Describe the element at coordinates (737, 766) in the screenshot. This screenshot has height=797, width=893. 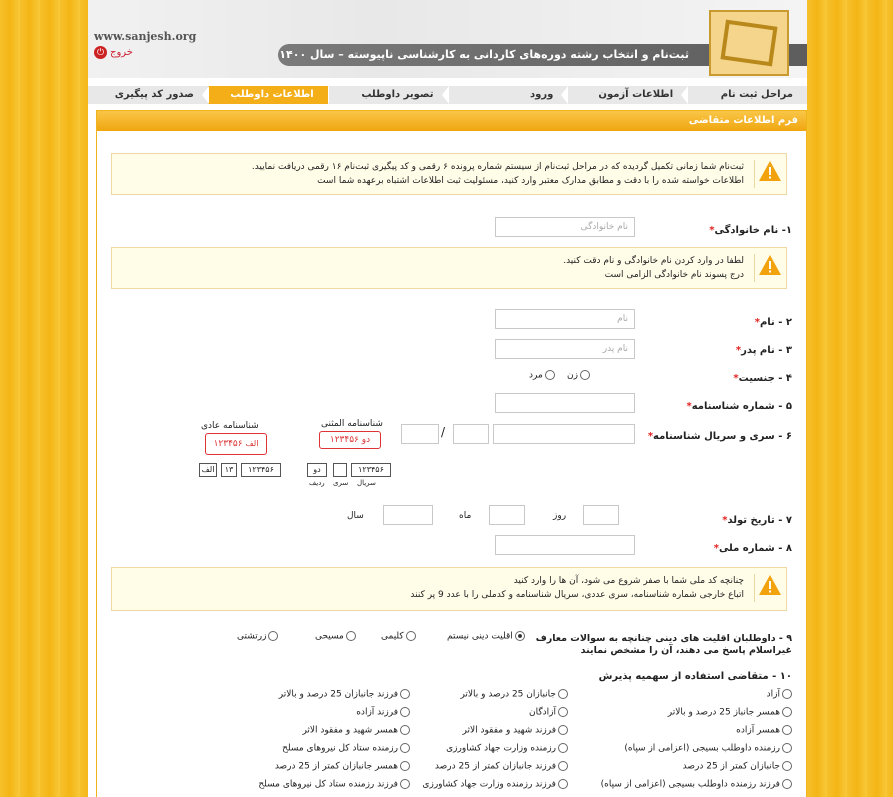
I see `quota-option: جانبازان کمتر از 25 درصد` at that location.